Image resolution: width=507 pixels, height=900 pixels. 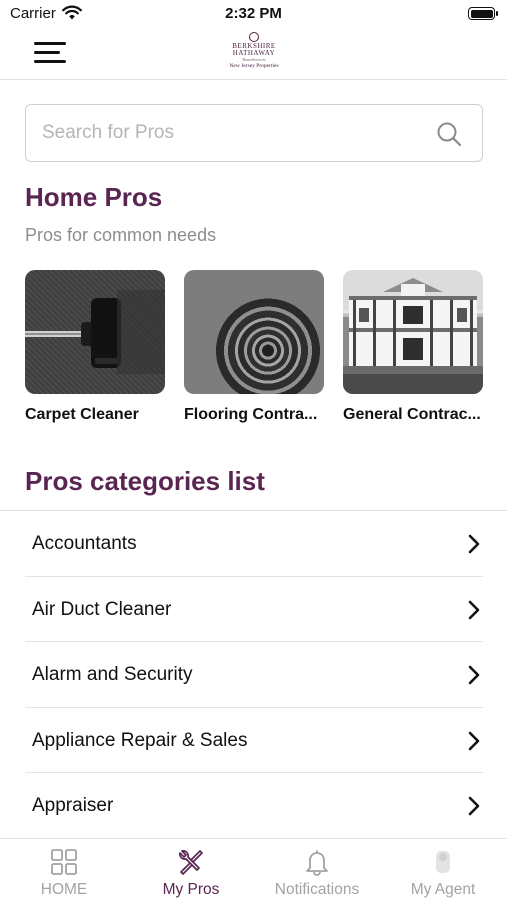 I want to click on logo-line-4: New Jersey Properties, so click(x=254, y=66).